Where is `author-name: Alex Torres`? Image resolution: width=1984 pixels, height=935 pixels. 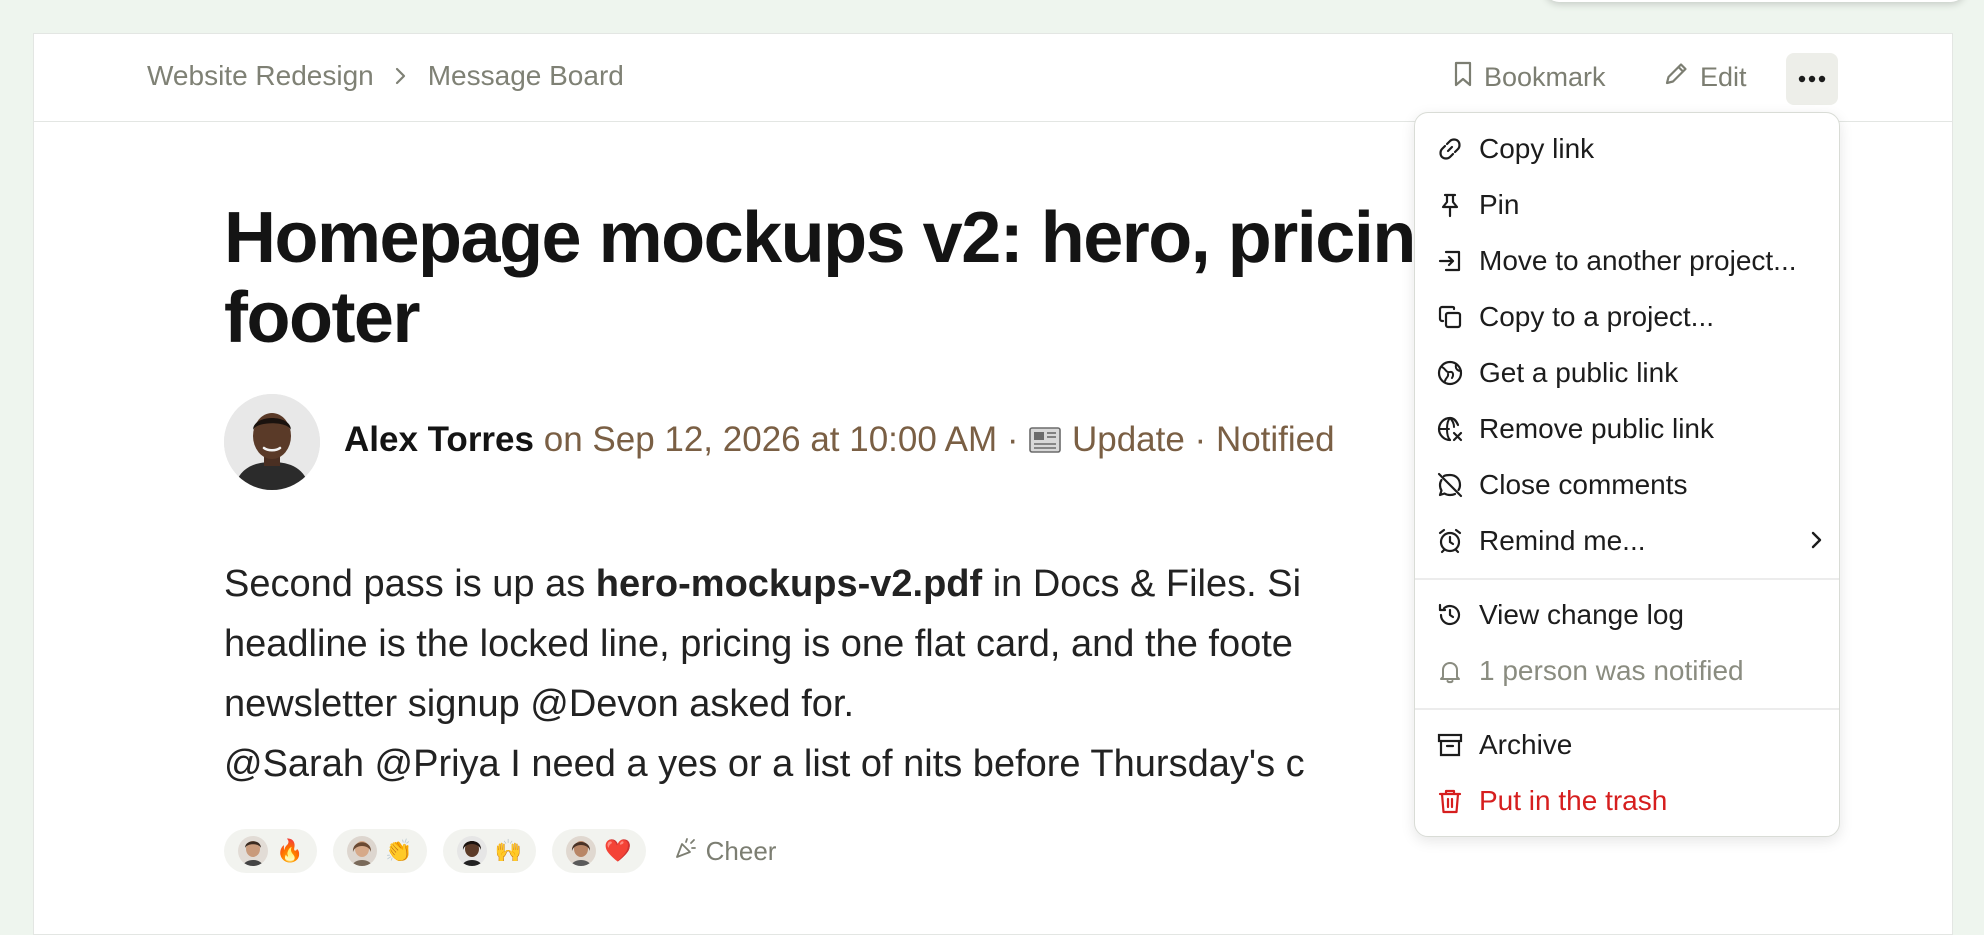
author-name: Alex Torres is located at coordinates (439, 439).